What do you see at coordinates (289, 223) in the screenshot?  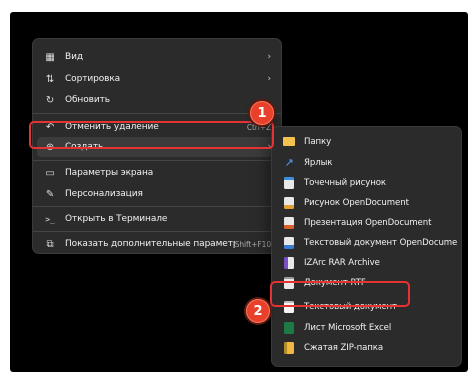 I see `odp-icon` at bounding box center [289, 223].